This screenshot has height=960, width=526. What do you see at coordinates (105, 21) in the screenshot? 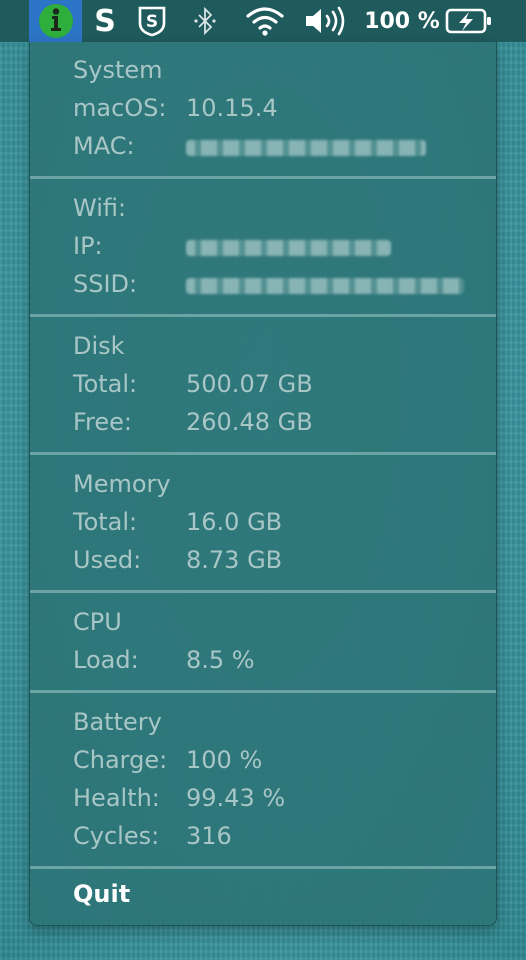
I see `scrivener-icon: S` at bounding box center [105, 21].